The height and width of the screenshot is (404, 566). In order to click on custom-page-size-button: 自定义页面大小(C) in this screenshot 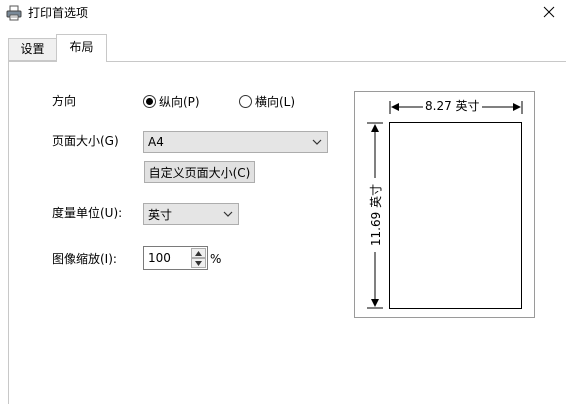, I will do `click(199, 172)`.